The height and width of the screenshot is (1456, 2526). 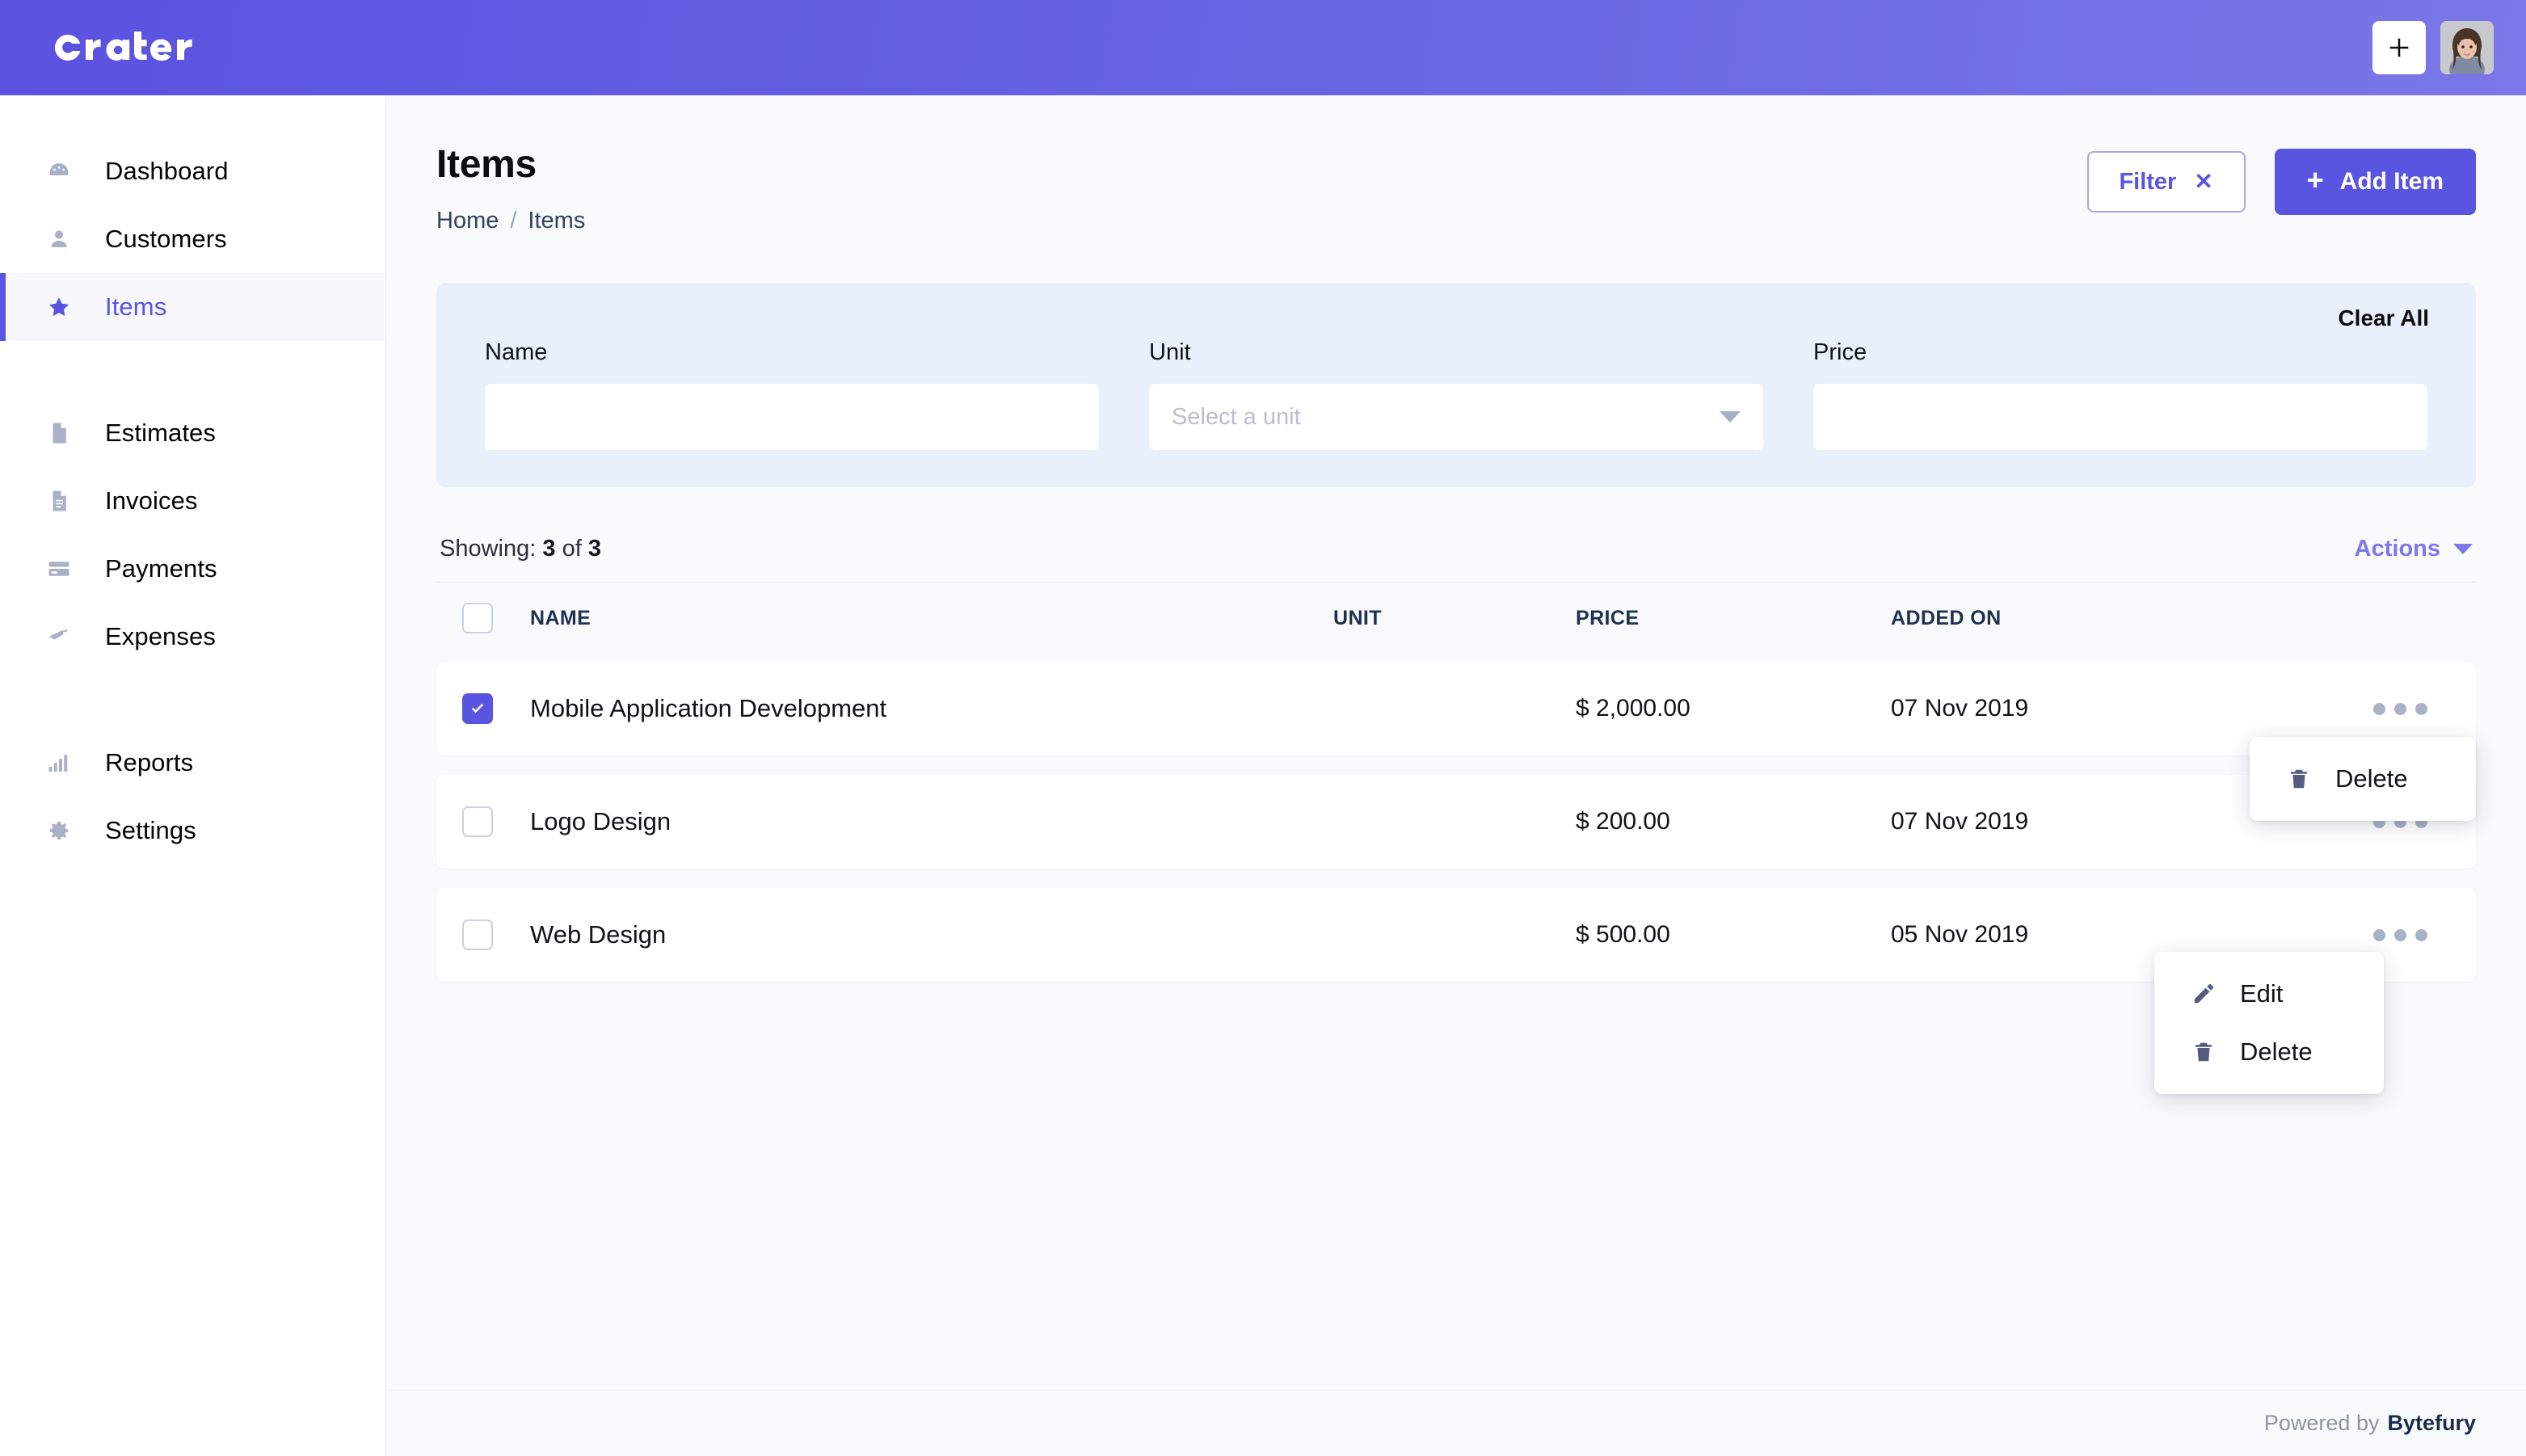 I want to click on footer-prefix: Powered by, so click(x=2321, y=1423).